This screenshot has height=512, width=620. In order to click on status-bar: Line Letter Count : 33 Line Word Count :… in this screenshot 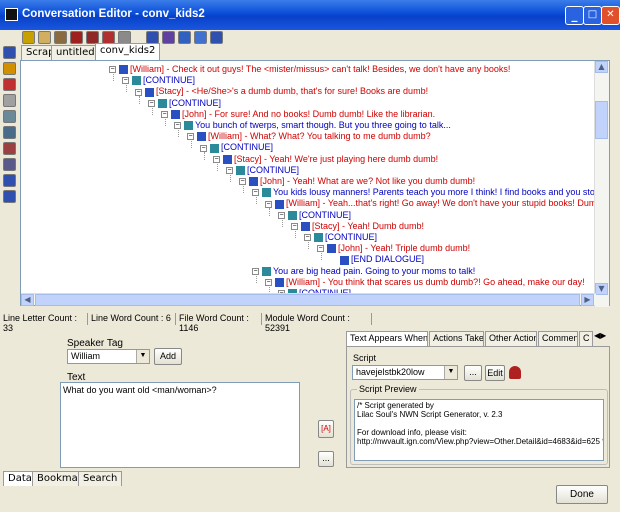, I will do `click(310, 322)`.